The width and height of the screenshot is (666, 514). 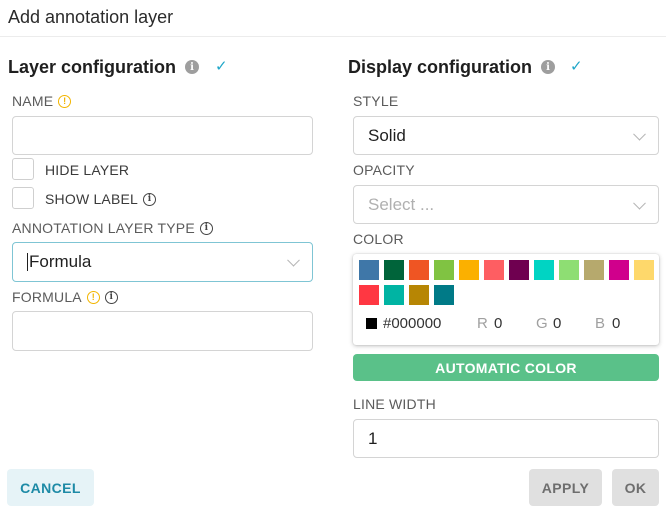 I want to click on apply-button: APPLY, so click(x=565, y=487).